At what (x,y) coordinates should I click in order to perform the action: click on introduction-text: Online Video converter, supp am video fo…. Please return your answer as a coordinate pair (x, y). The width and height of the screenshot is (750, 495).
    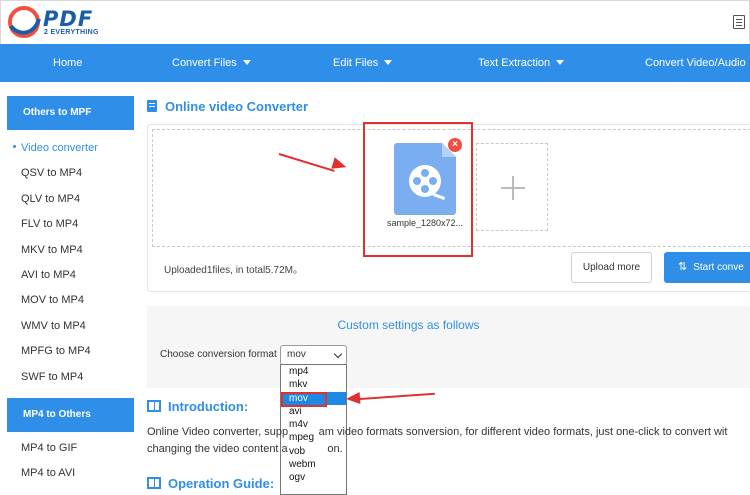
    Looking at the image, I should click on (448, 441).